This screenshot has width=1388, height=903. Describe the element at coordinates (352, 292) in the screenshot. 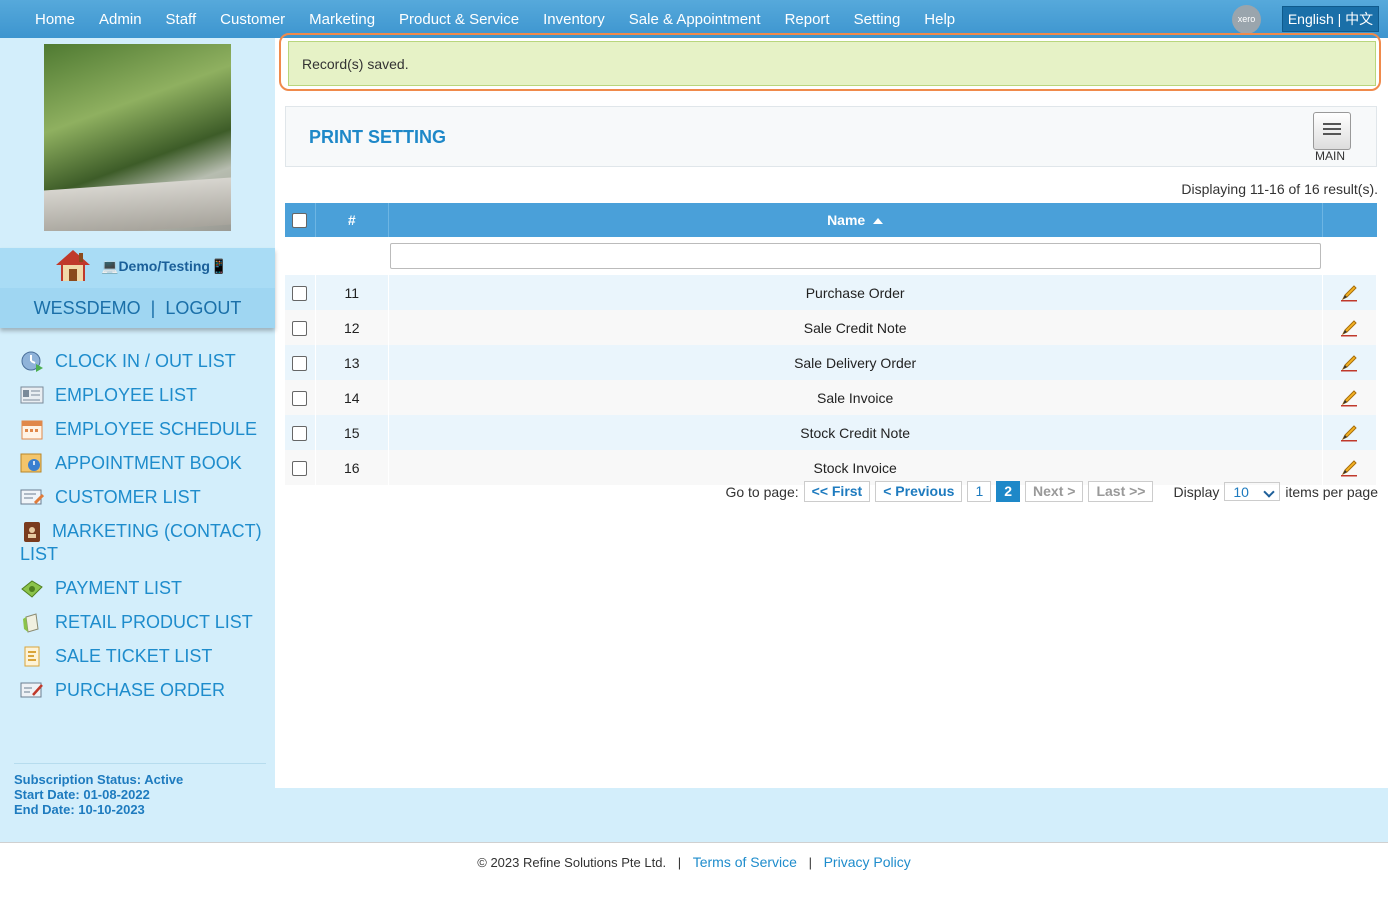

I see `row-number: 11` at that location.